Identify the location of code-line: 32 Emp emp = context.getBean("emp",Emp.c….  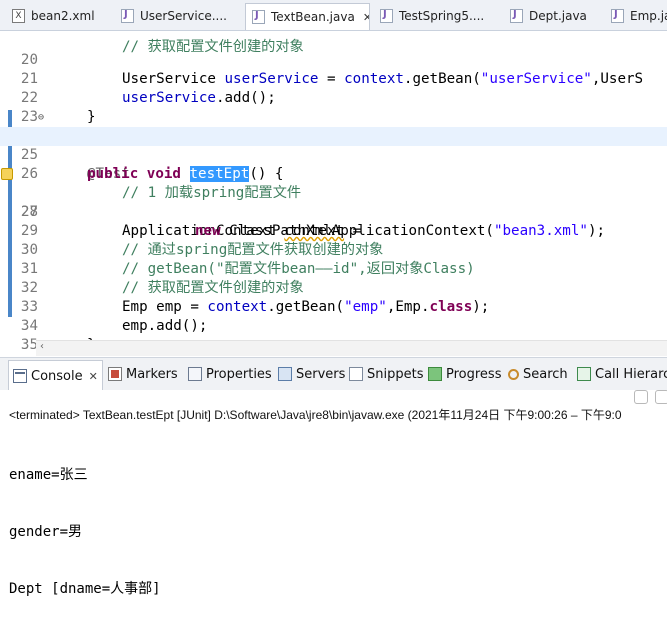
(255, 297).